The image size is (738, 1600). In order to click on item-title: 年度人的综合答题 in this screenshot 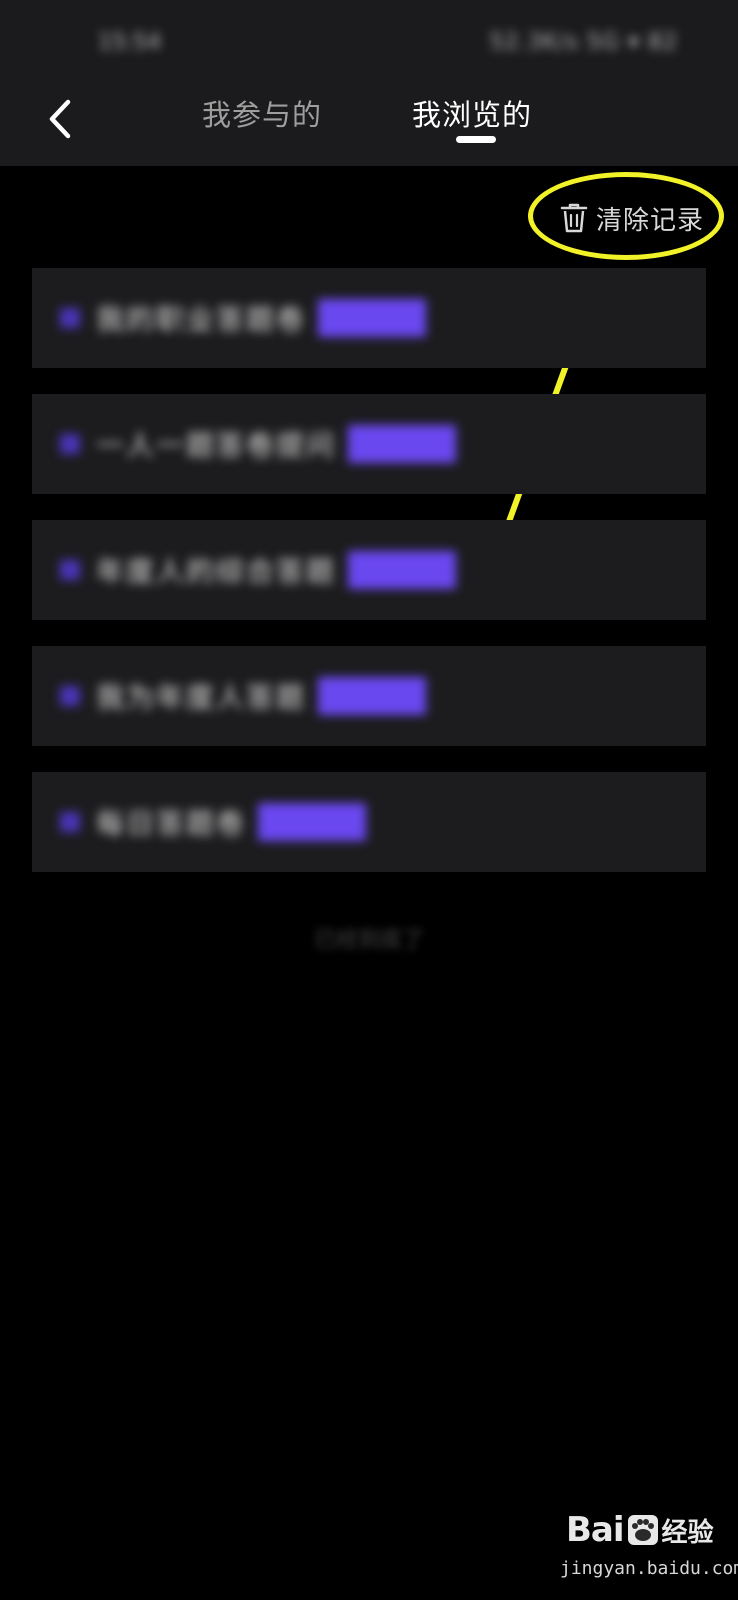, I will do `click(216, 571)`.